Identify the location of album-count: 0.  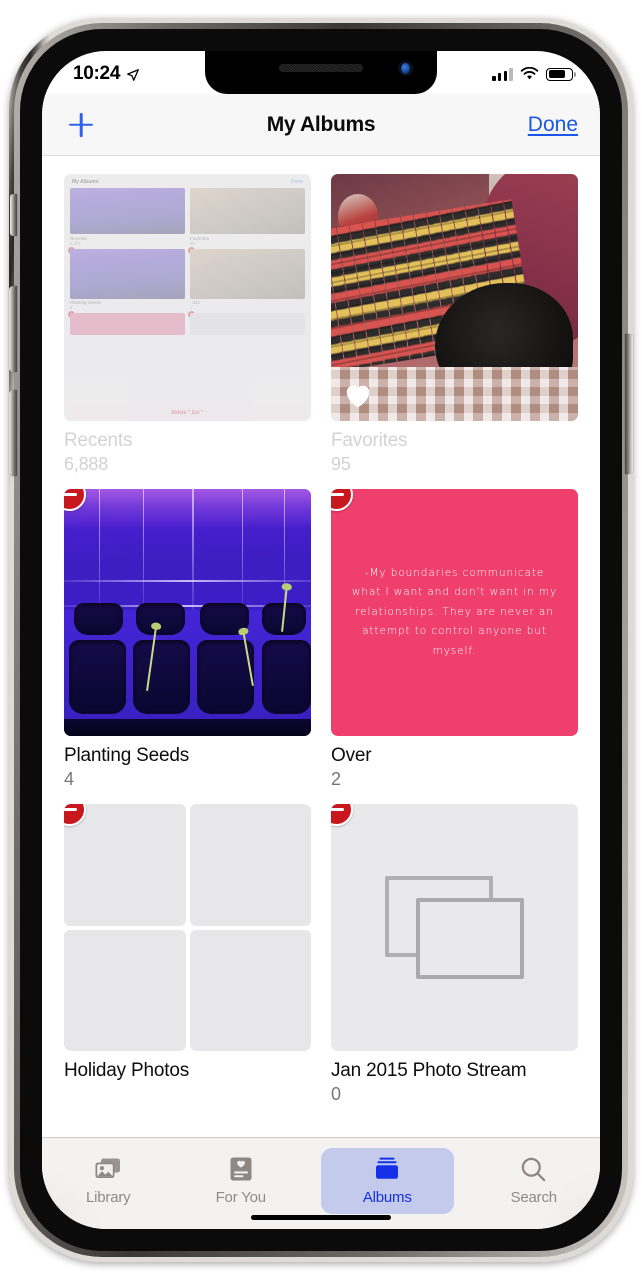
(336, 1094).